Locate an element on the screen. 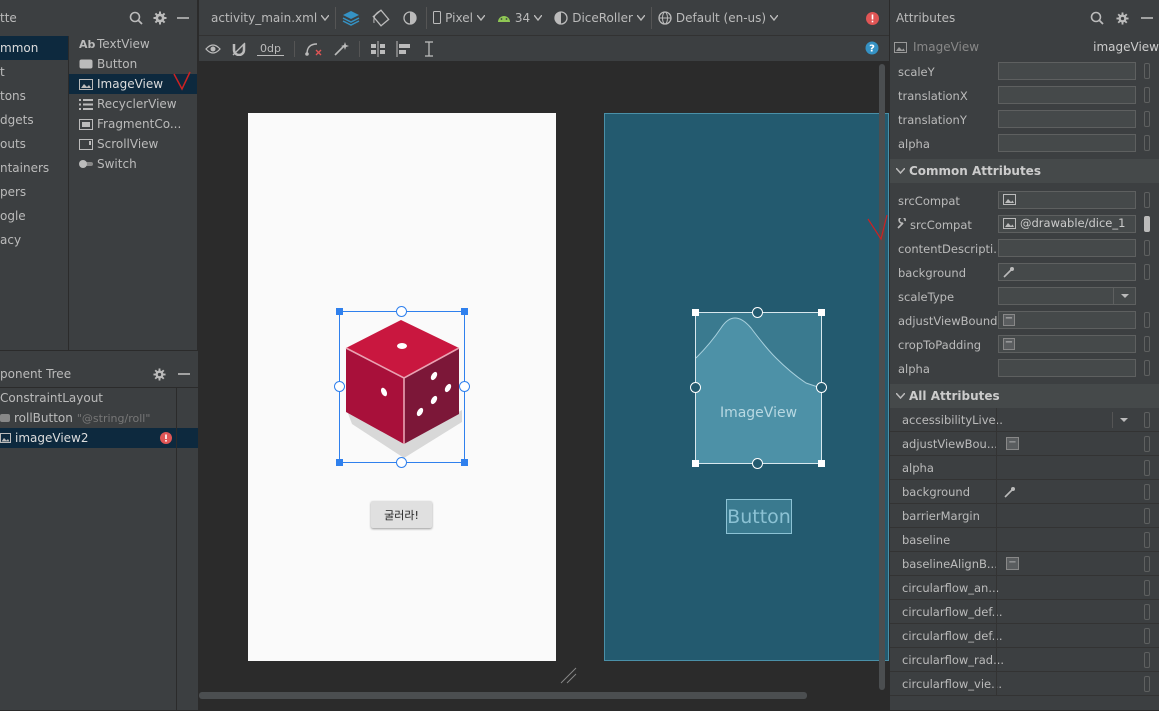  palette-item-textview: Ab TextView is located at coordinates (133, 44).